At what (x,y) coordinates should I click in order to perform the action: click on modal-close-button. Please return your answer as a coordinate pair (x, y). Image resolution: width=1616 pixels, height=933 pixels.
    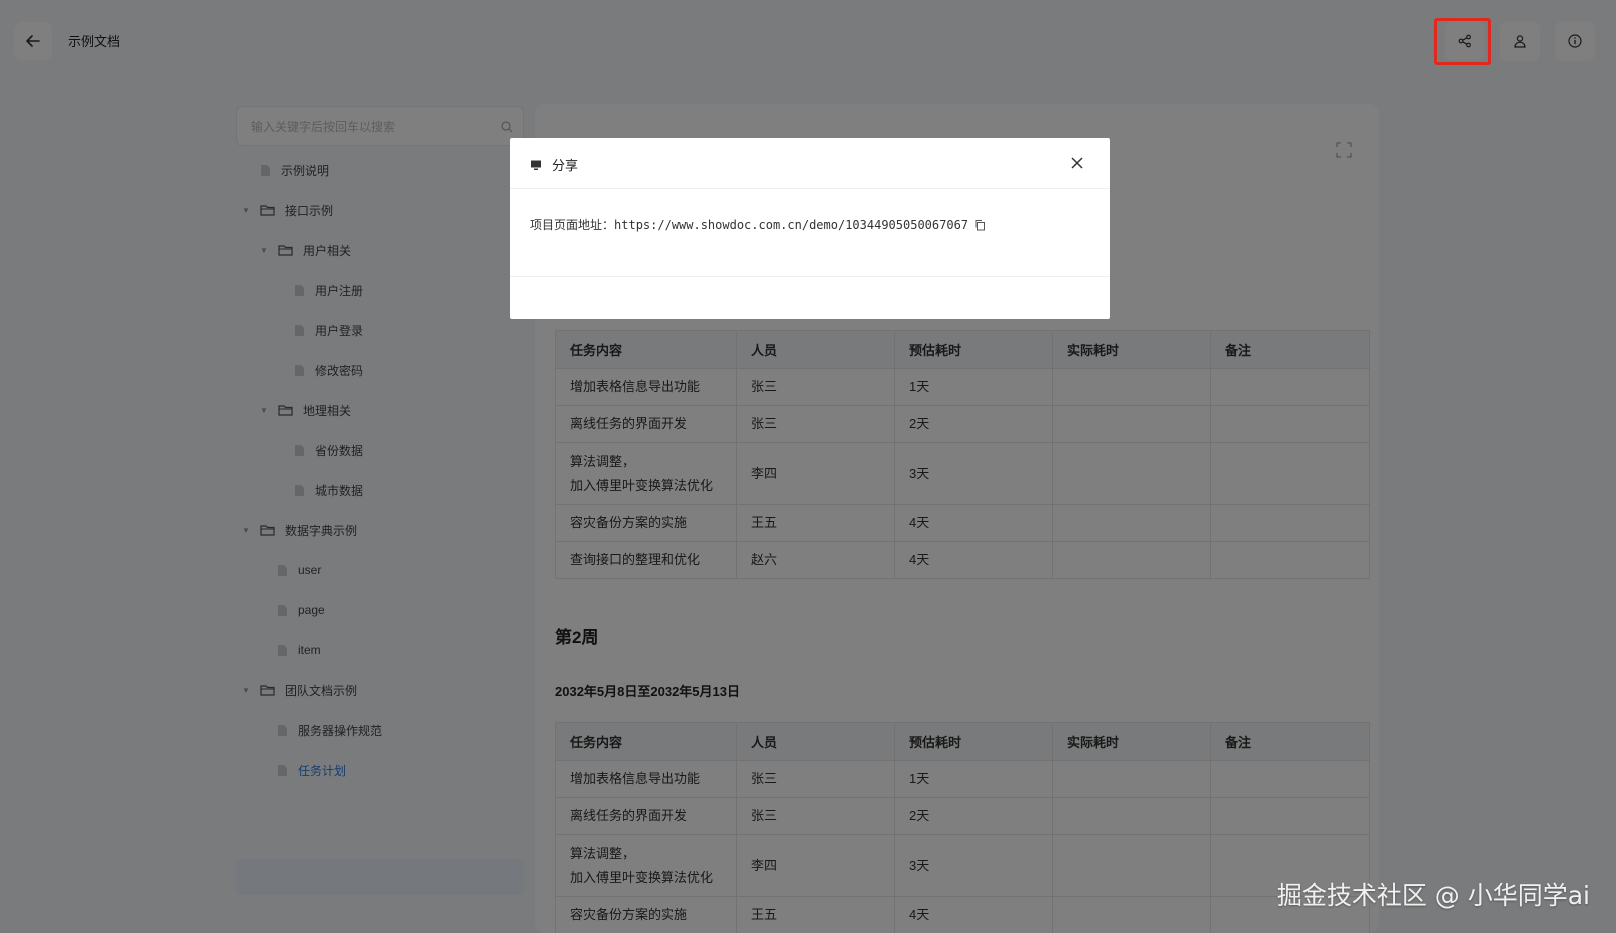
    Looking at the image, I should click on (1077, 163).